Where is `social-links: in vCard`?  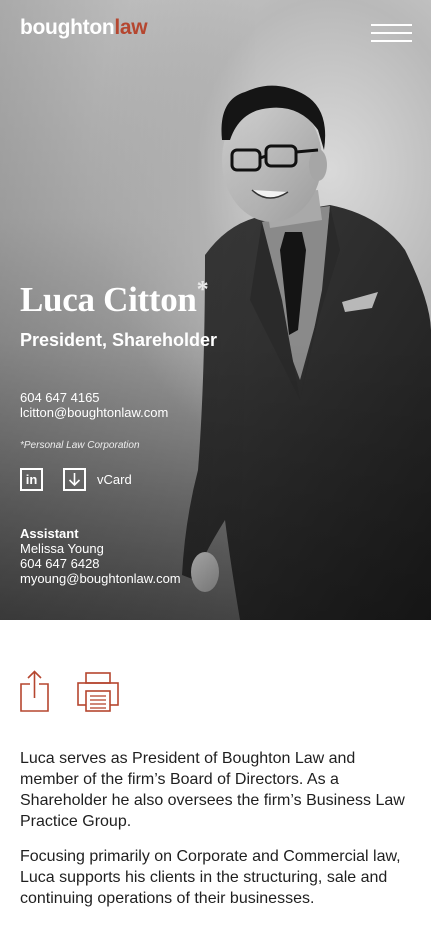
social-links: in vCard is located at coordinates (76, 479).